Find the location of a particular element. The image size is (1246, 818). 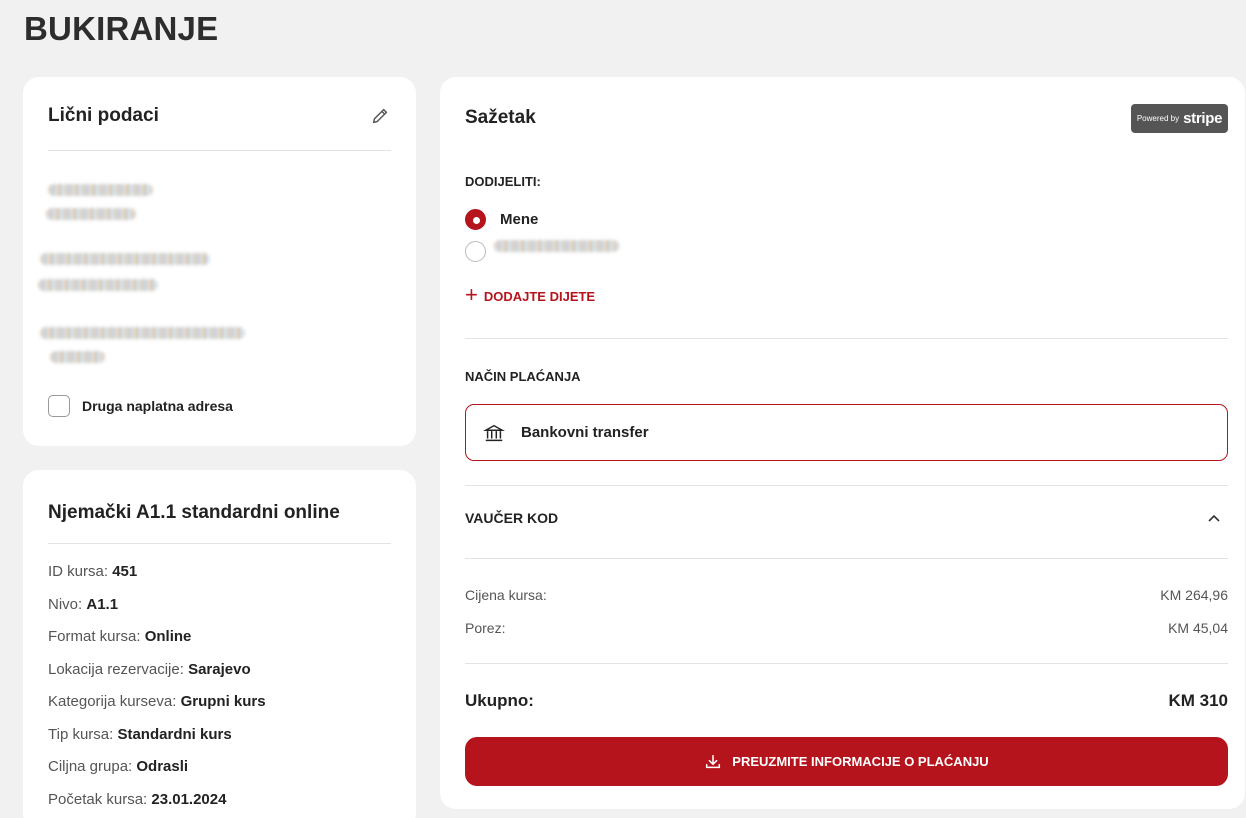

price-label: Porez: is located at coordinates (485, 628).